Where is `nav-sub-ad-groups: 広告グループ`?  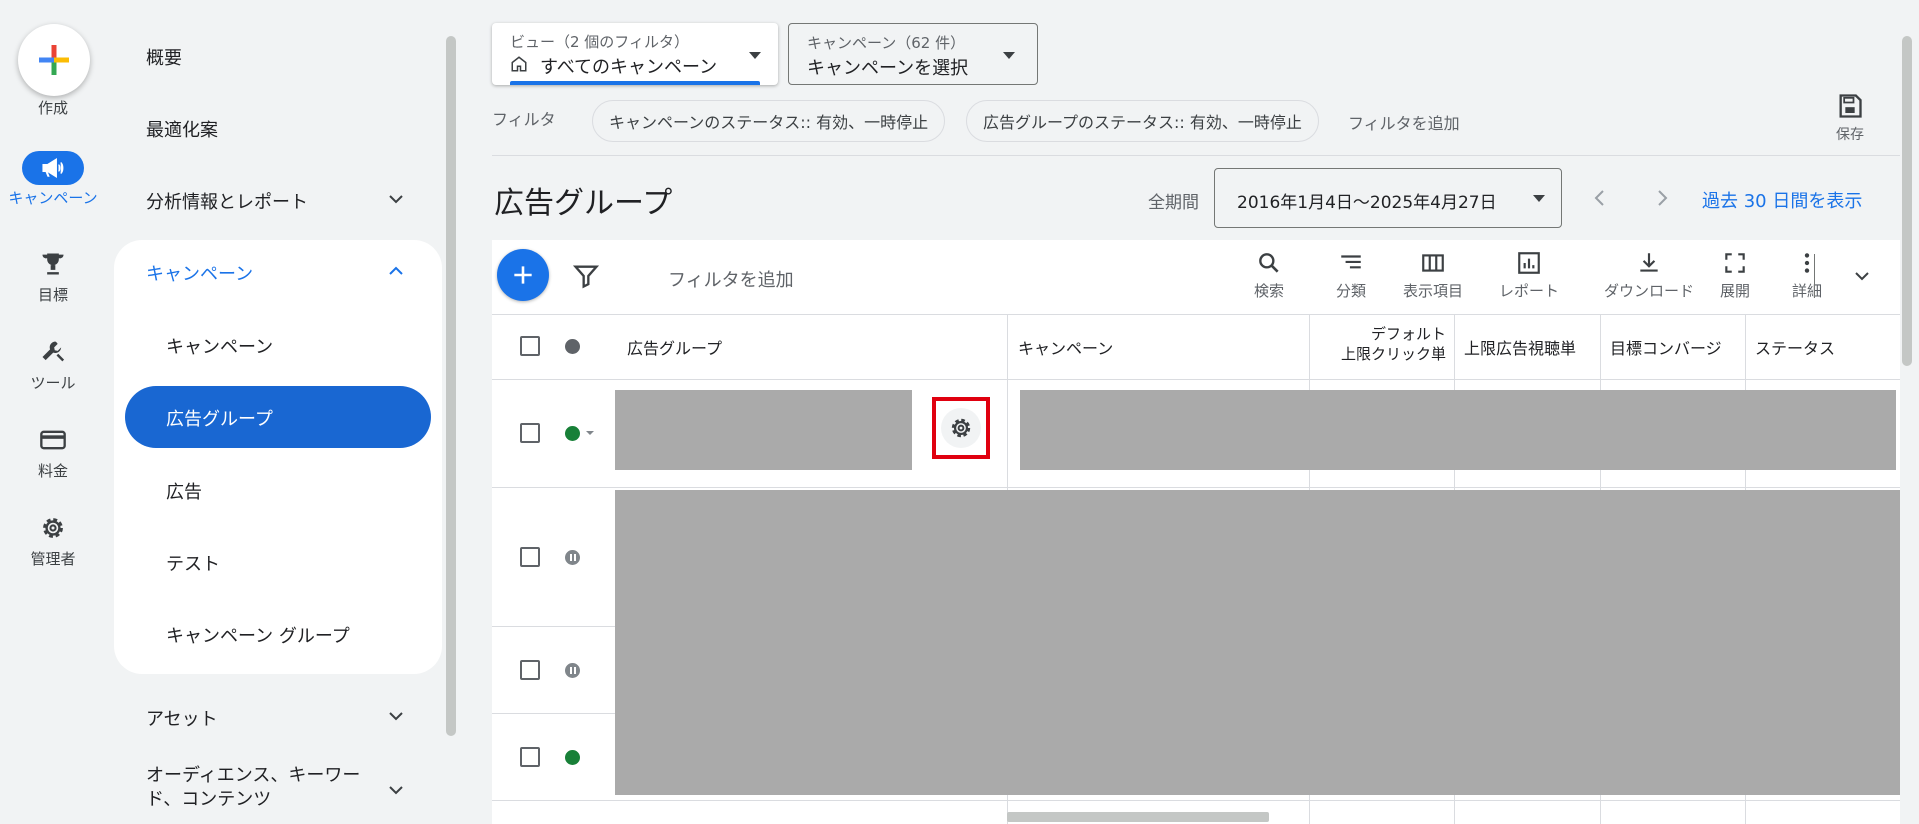 nav-sub-ad-groups: 広告グループ is located at coordinates (219, 418).